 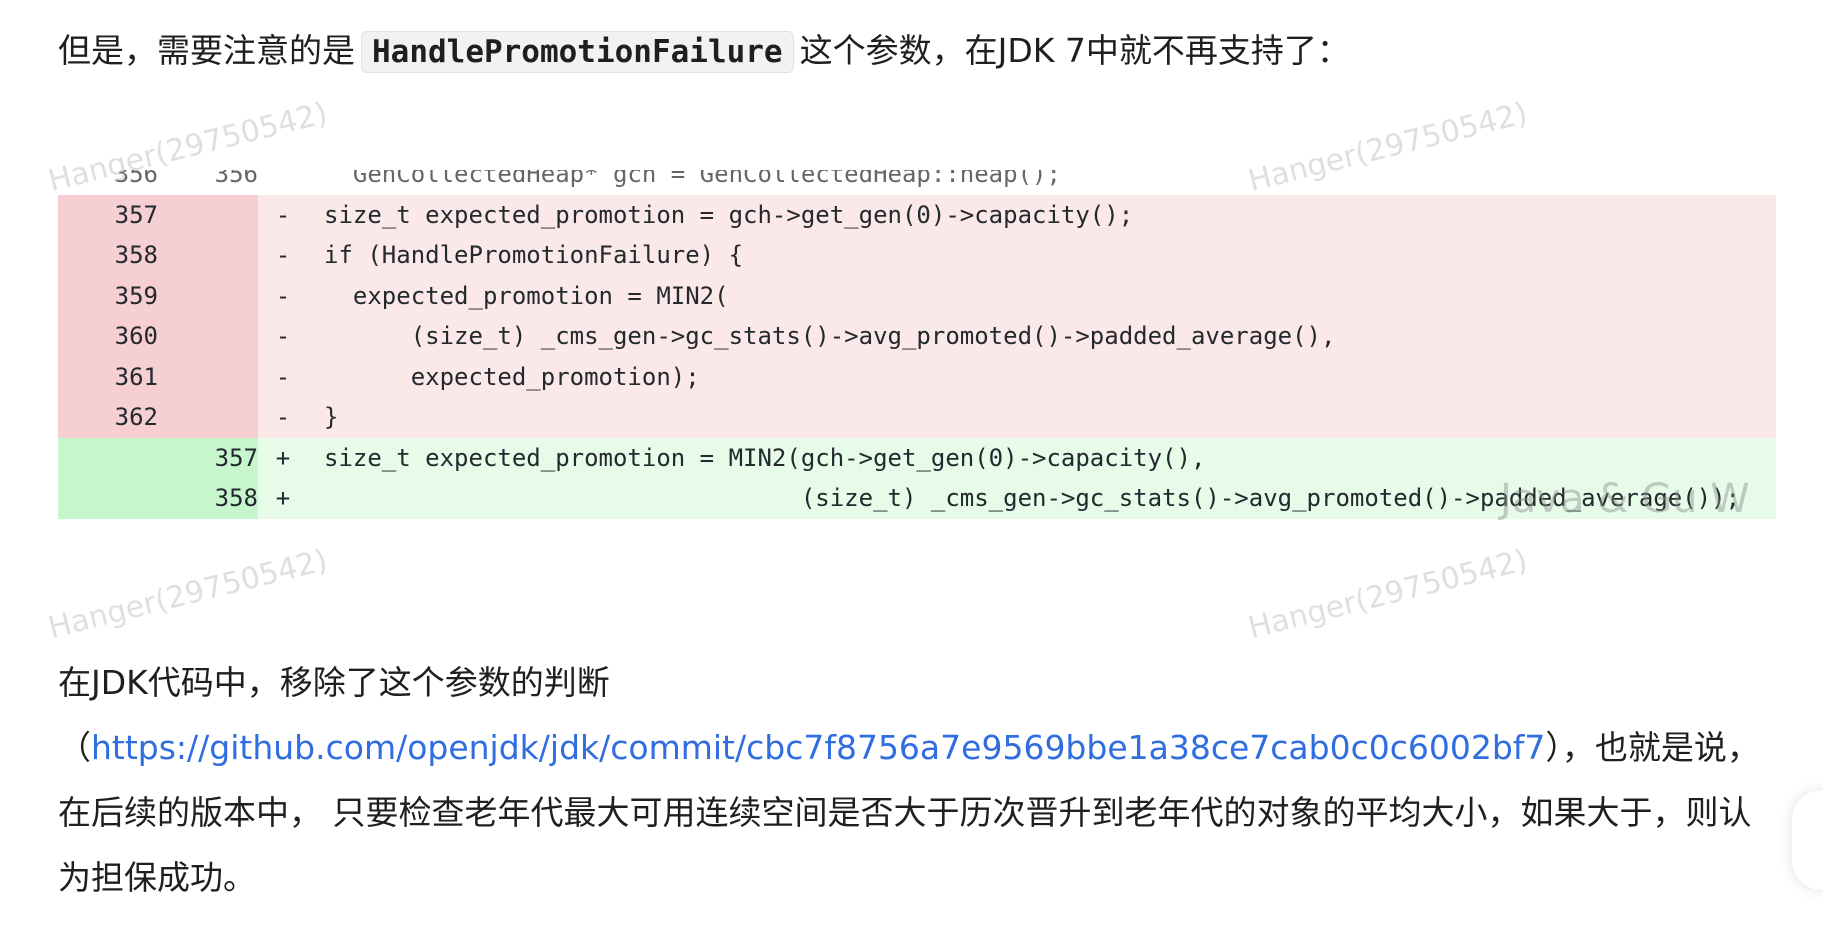 What do you see at coordinates (917, 255) in the screenshot?
I see `diff-row-del: 358 - if (HandlePromotionFailure) {` at bounding box center [917, 255].